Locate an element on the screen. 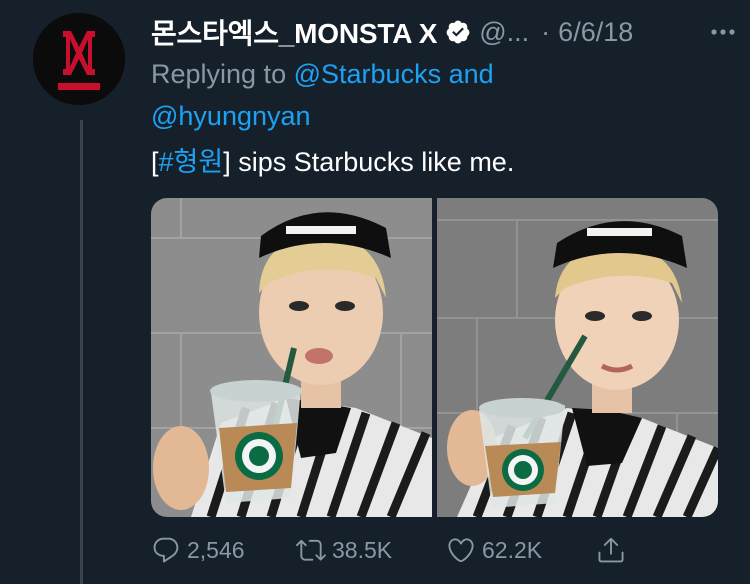  tweet-text: [#형원] sips Starbucks like me. is located at coordinates (332, 162).